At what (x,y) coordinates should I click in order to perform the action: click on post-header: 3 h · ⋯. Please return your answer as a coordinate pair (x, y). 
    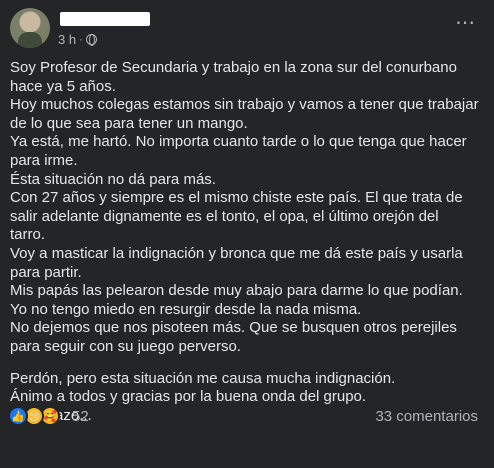
    Looking at the image, I should click on (247, 30).